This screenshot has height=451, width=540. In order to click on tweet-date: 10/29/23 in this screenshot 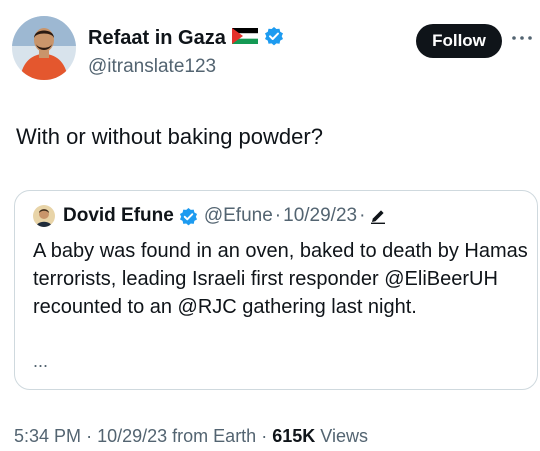, I will do `click(132, 436)`.